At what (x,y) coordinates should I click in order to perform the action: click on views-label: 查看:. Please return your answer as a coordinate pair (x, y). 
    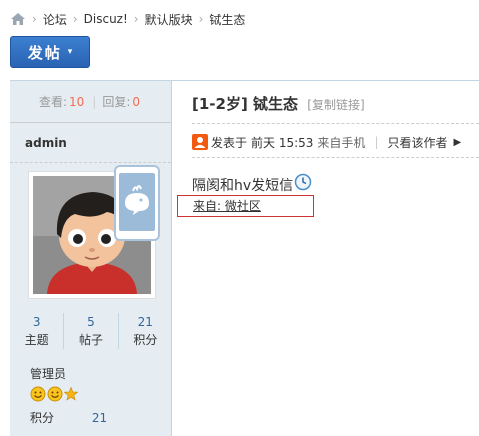
    Looking at the image, I should click on (53, 102).